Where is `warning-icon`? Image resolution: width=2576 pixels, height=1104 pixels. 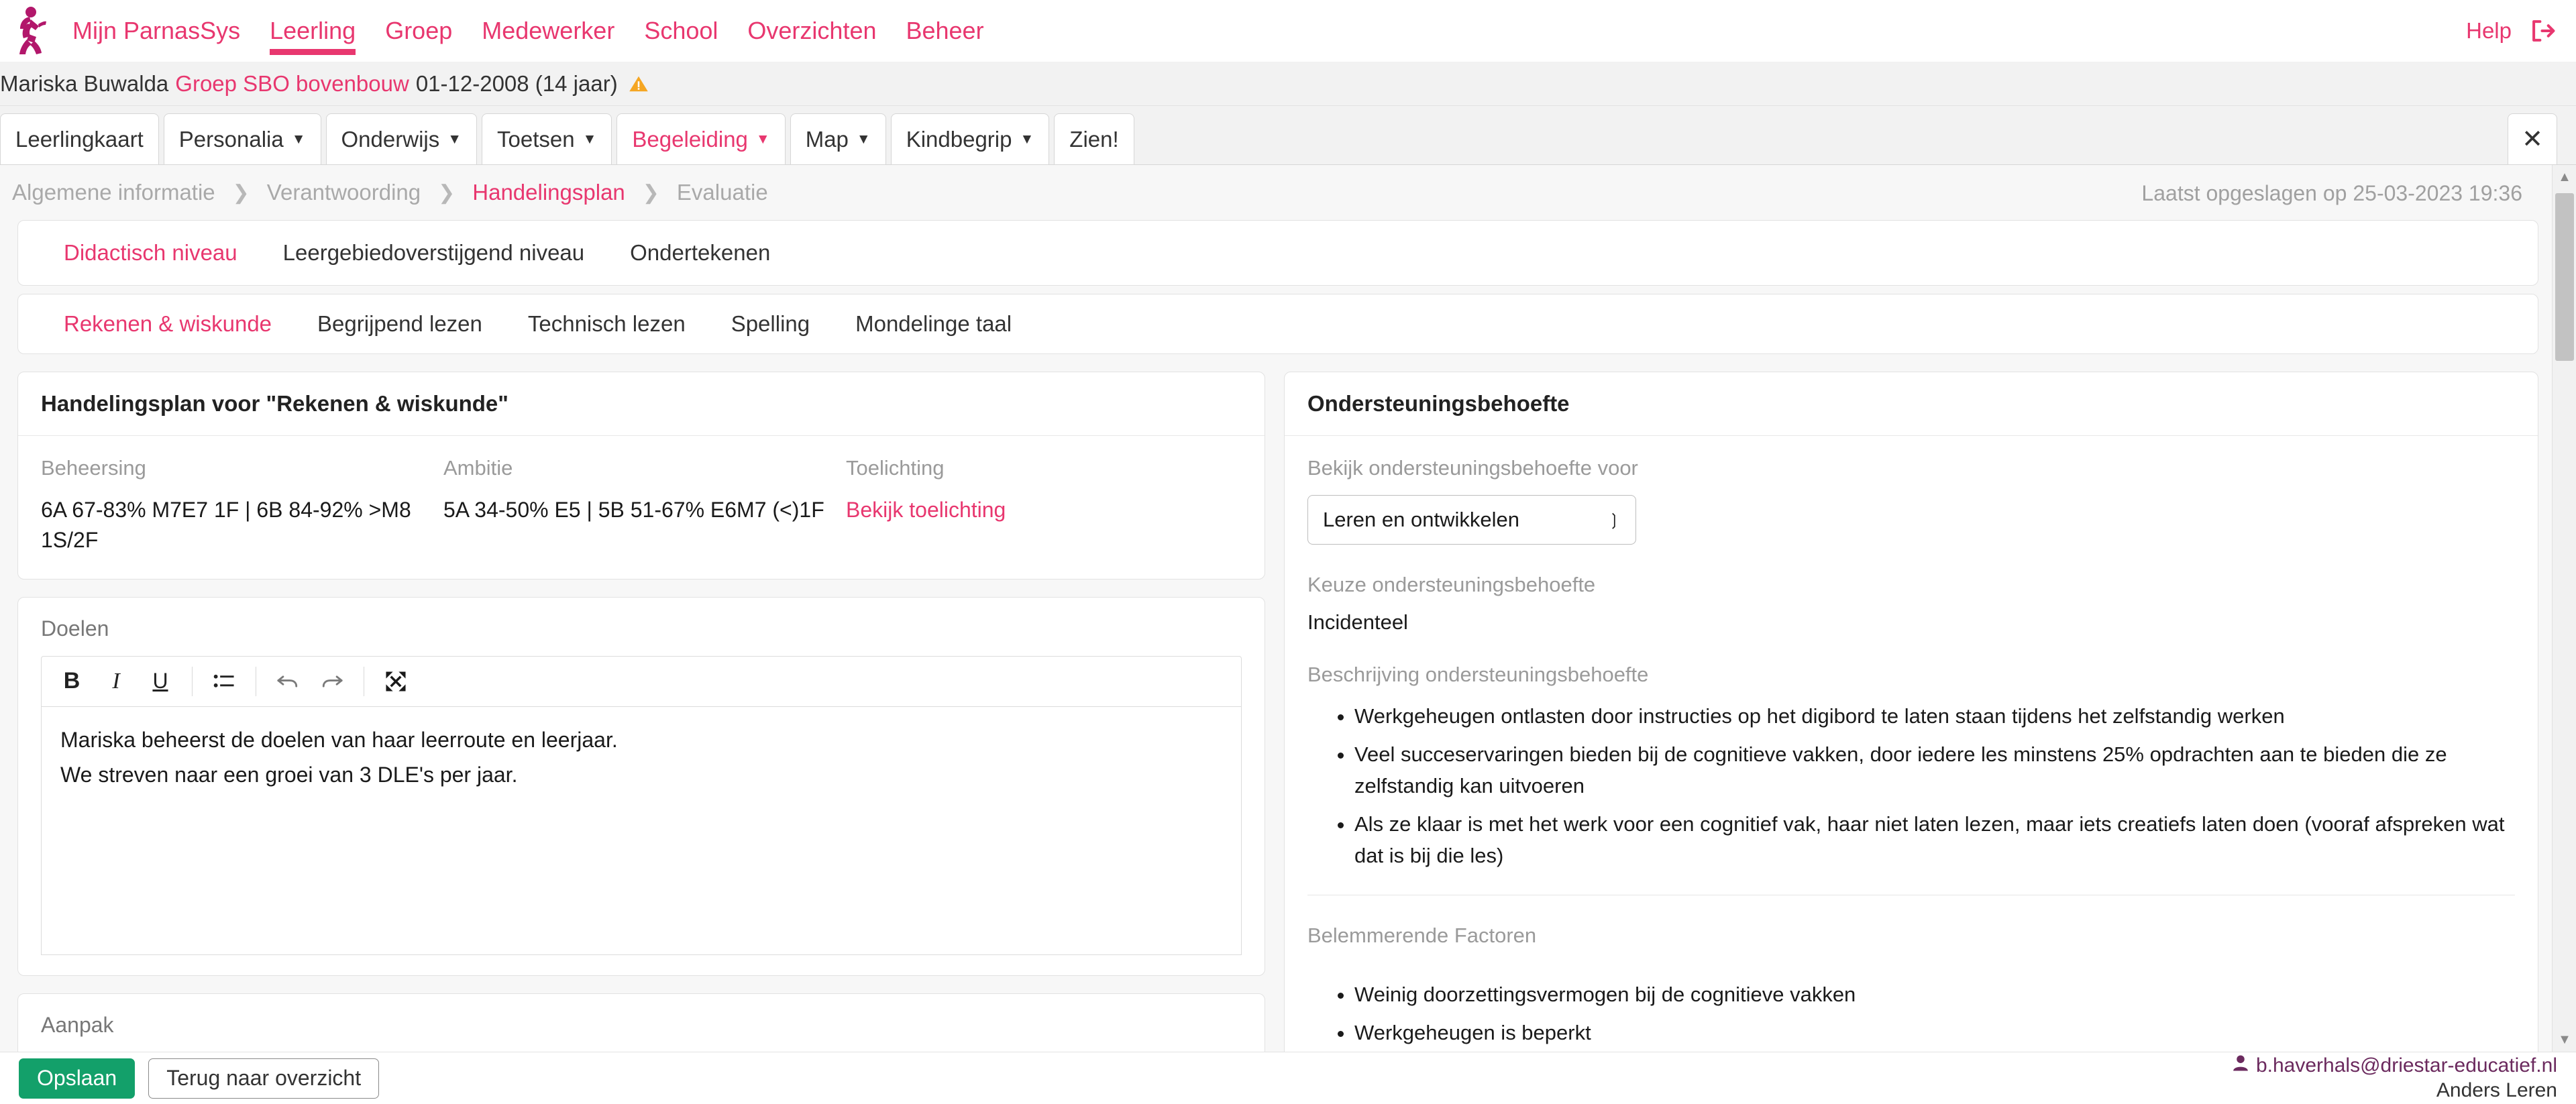 warning-icon is located at coordinates (639, 83).